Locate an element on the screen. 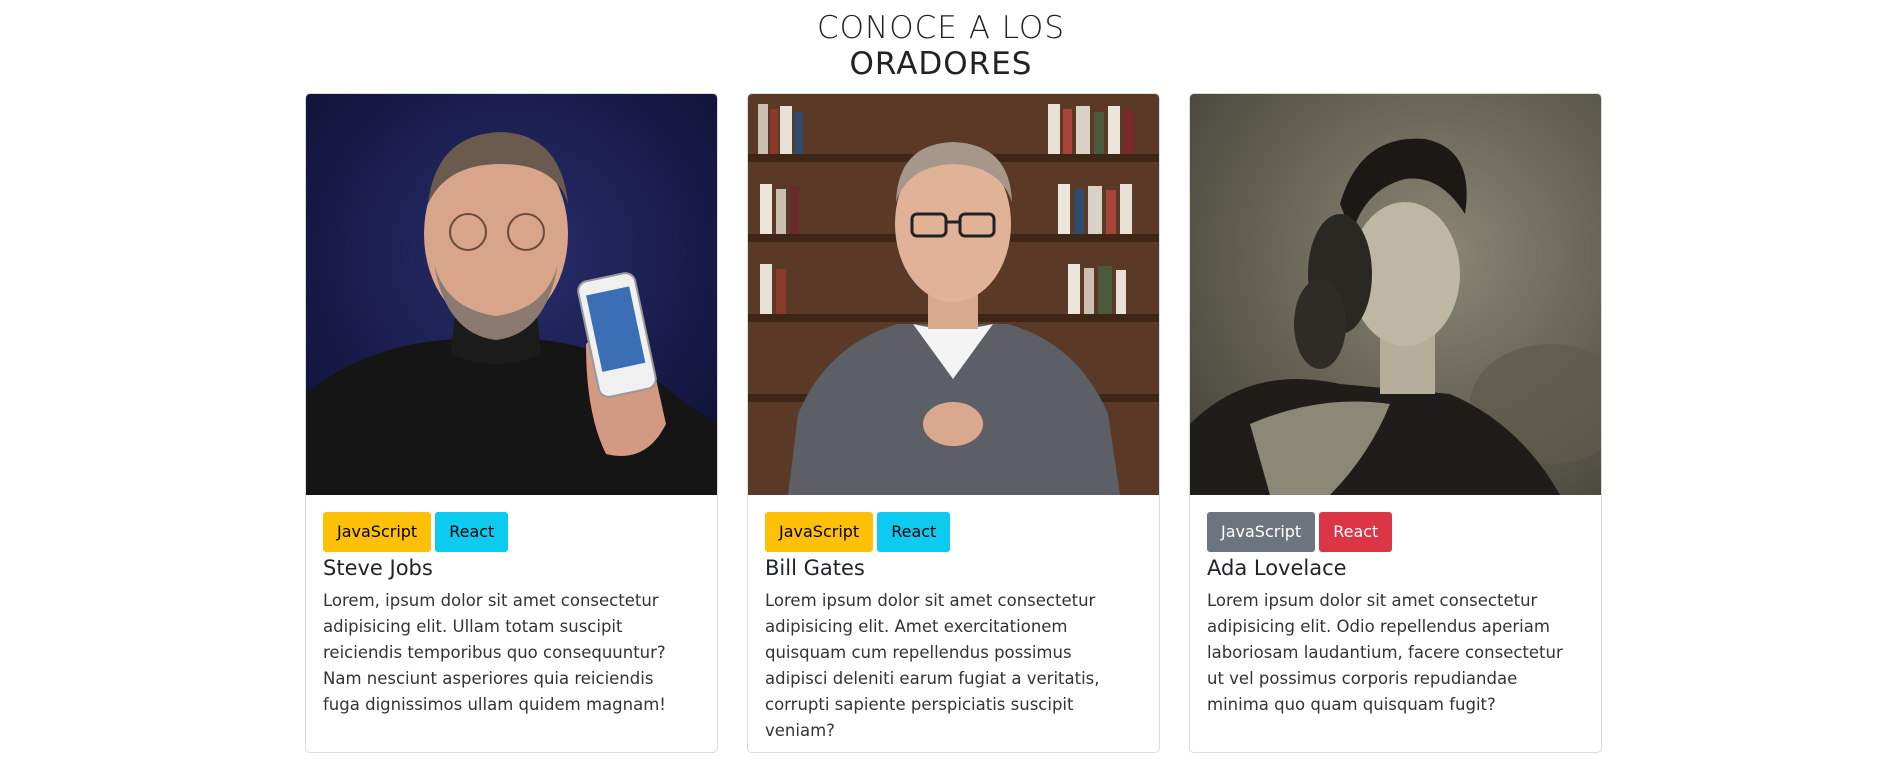 The width and height of the screenshot is (1882, 761). heading-line-2: ORADORES is located at coordinates (941, 64).